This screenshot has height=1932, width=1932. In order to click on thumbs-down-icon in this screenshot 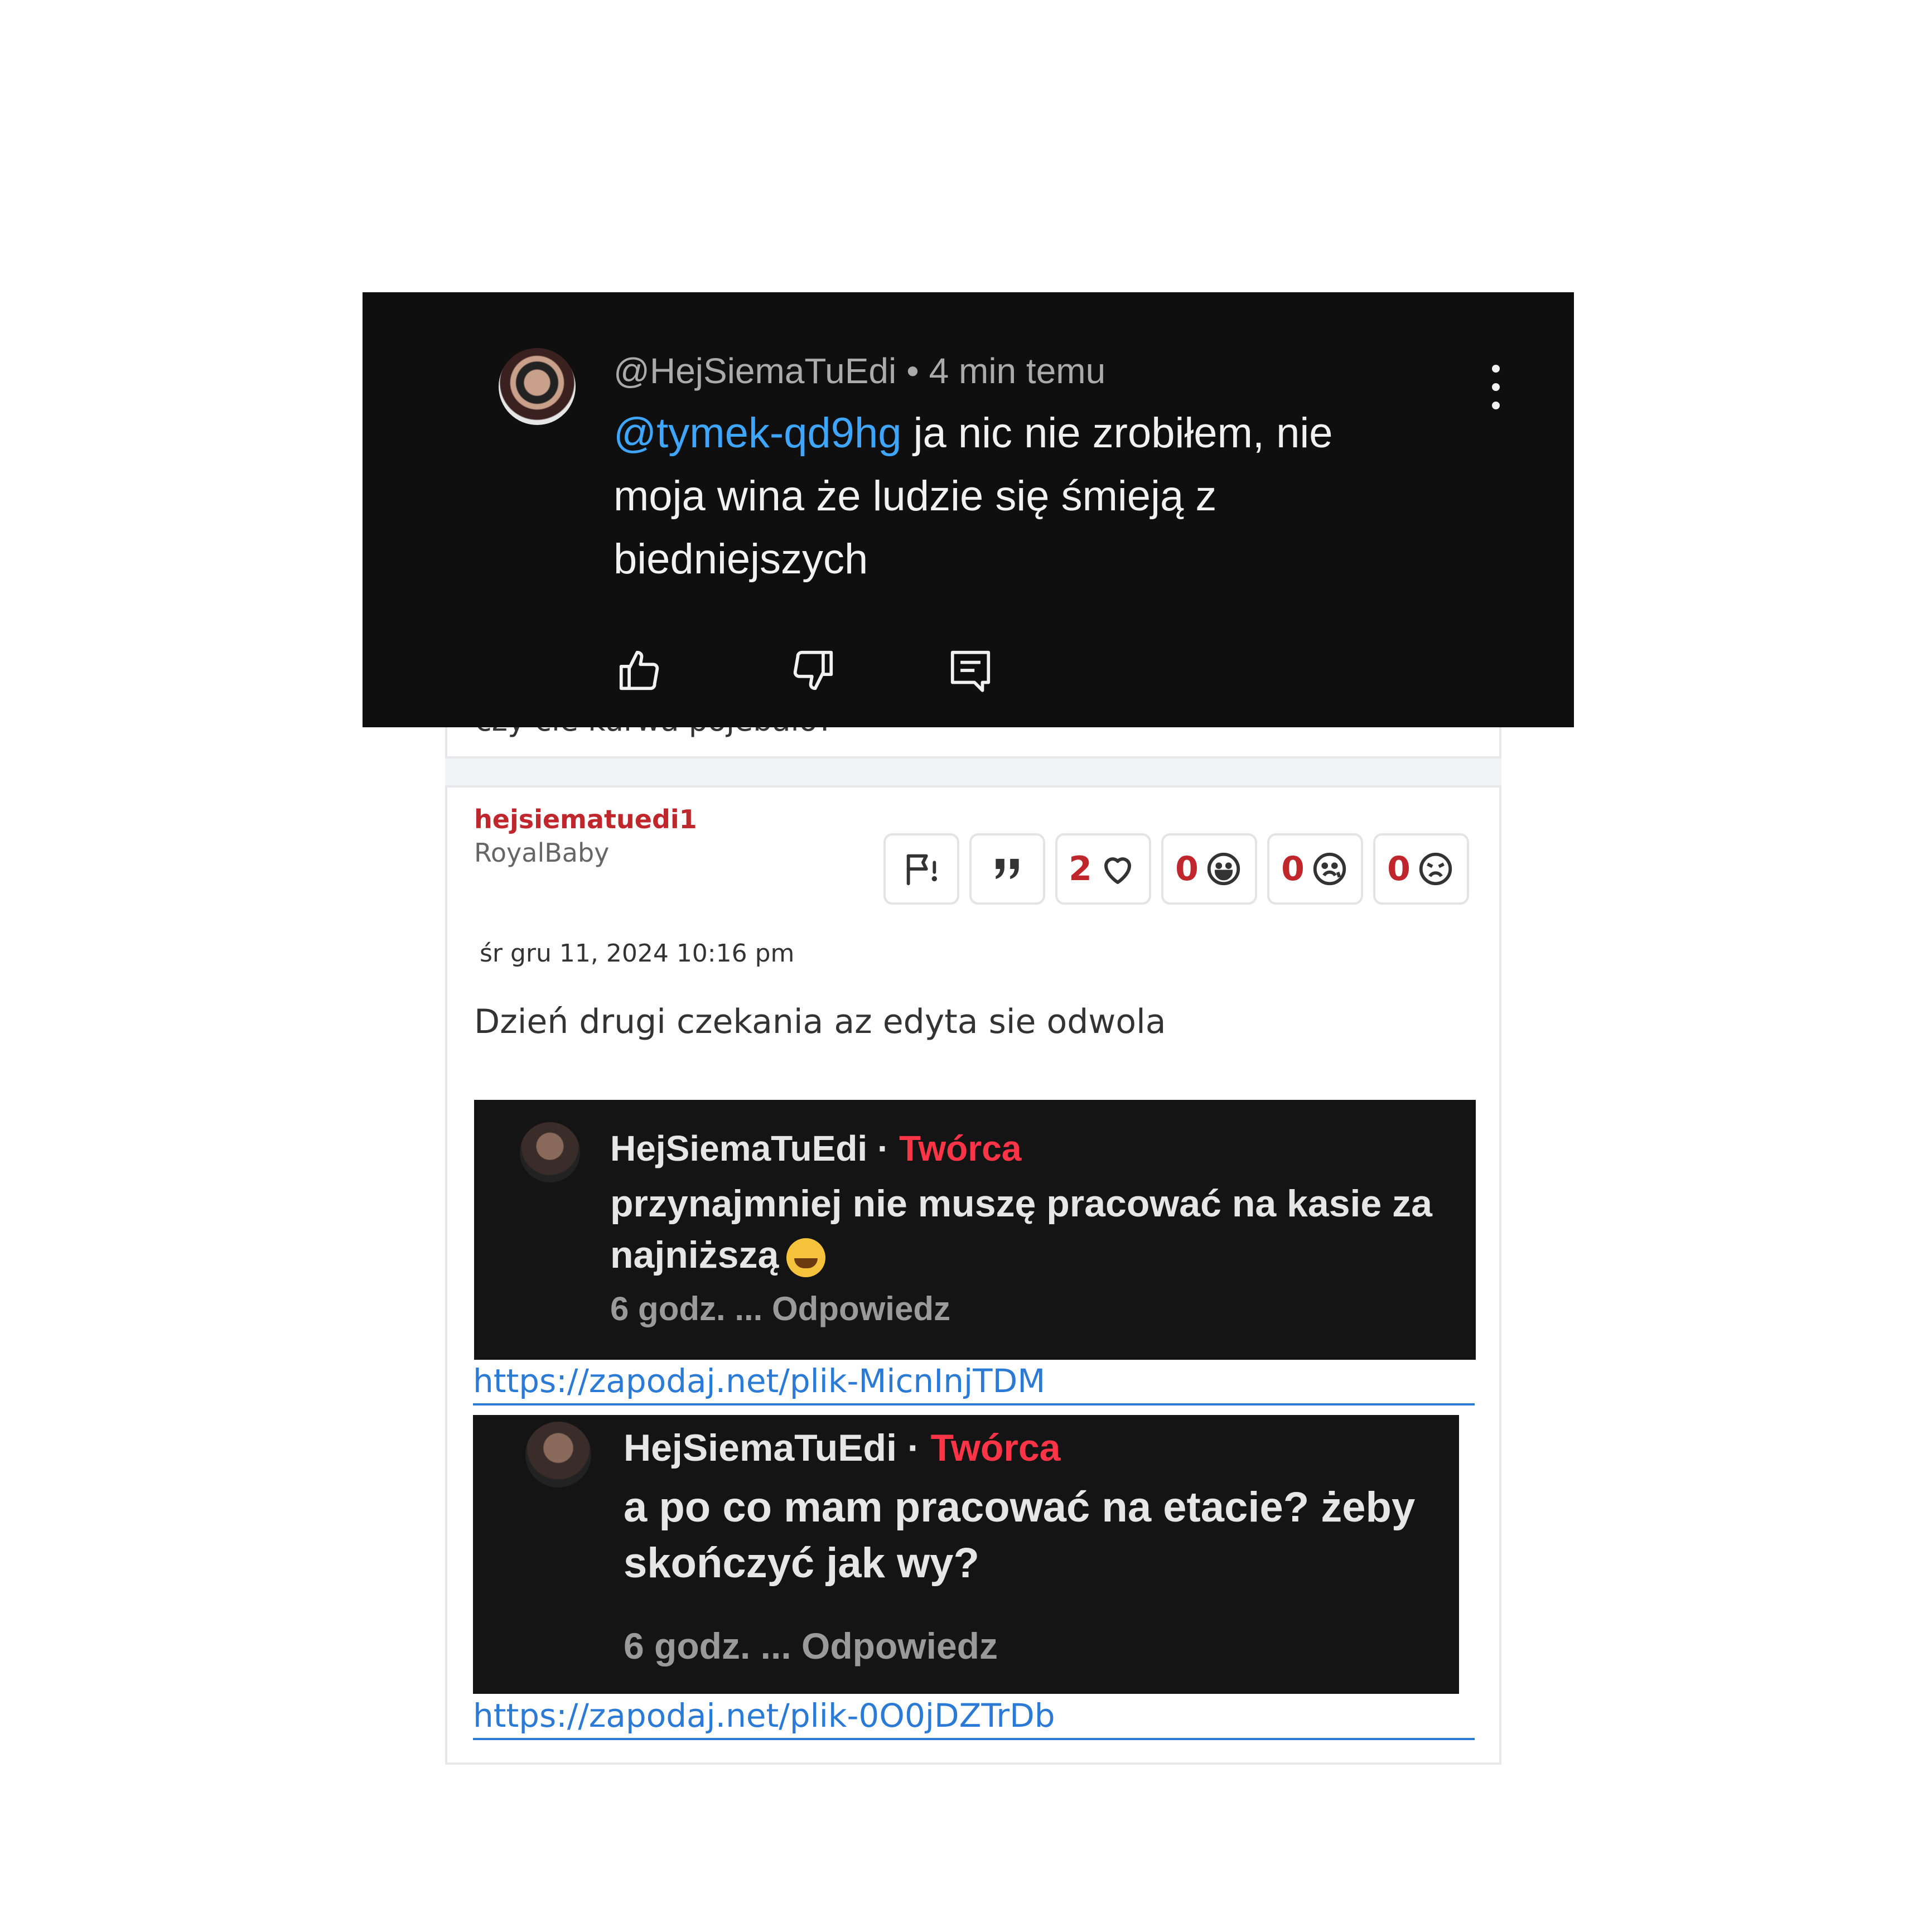, I will do `click(813, 670)`.